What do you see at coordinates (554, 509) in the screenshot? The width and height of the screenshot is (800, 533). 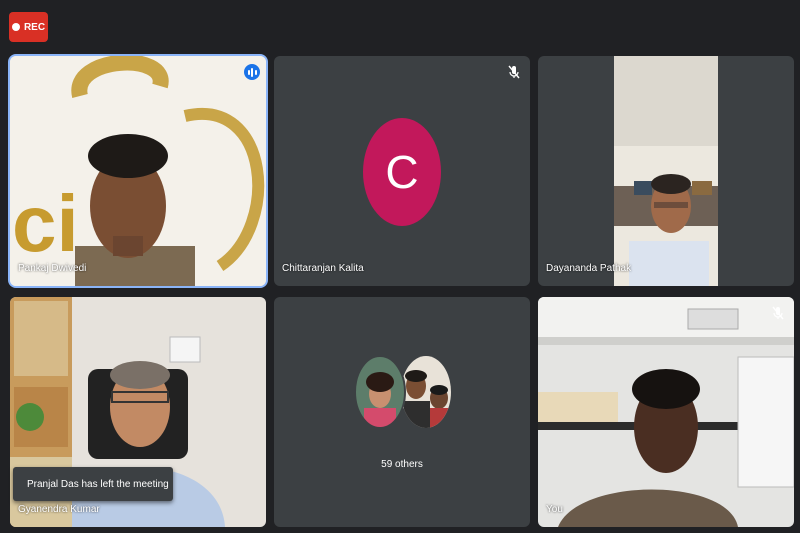 I see `participant-name: You` at bounding box center [554, 509].